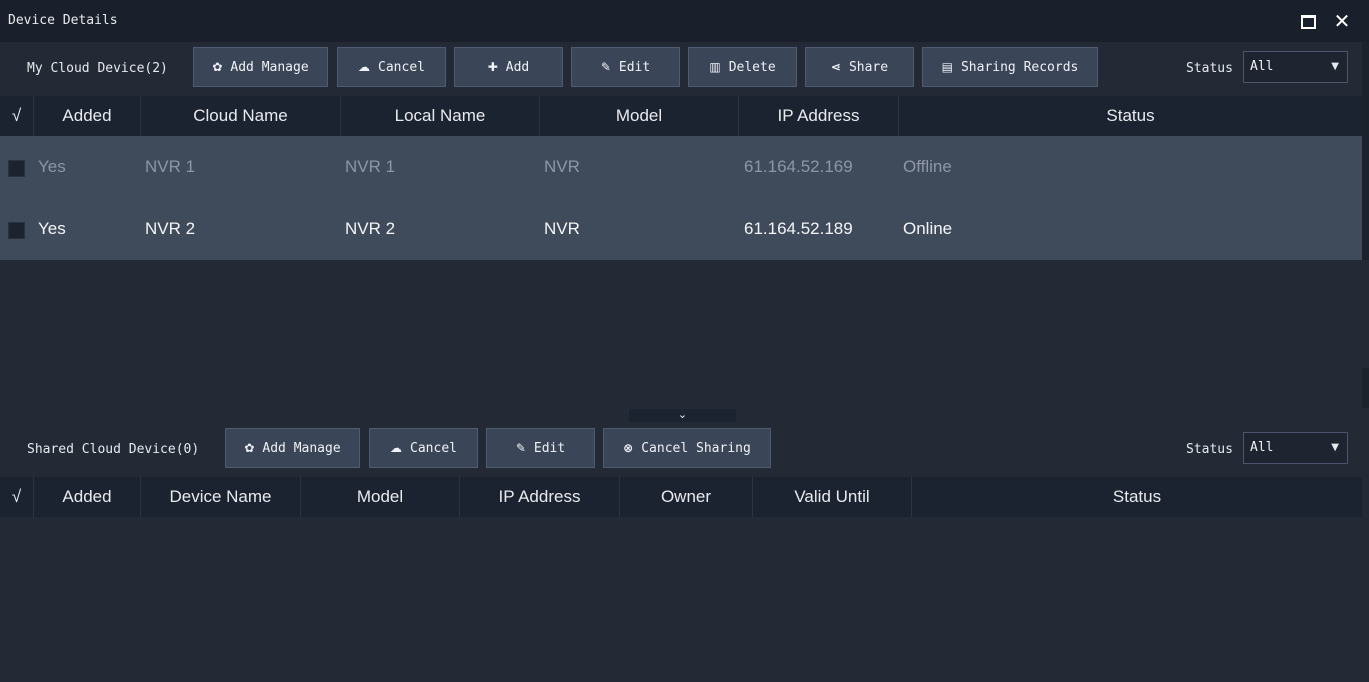  What do you see at coordinates (715, 67) in the screenshot?
I see `trash-icon: ▥` at bounding box center [715, 67].